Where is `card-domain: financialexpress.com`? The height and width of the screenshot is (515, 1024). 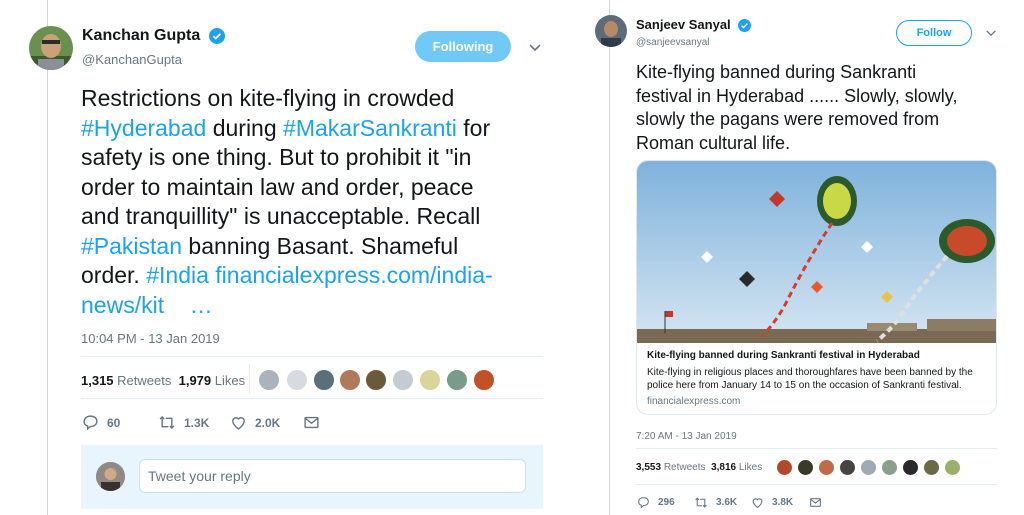 card-domain: financialexpress.com is located at coordinates (693, 401).